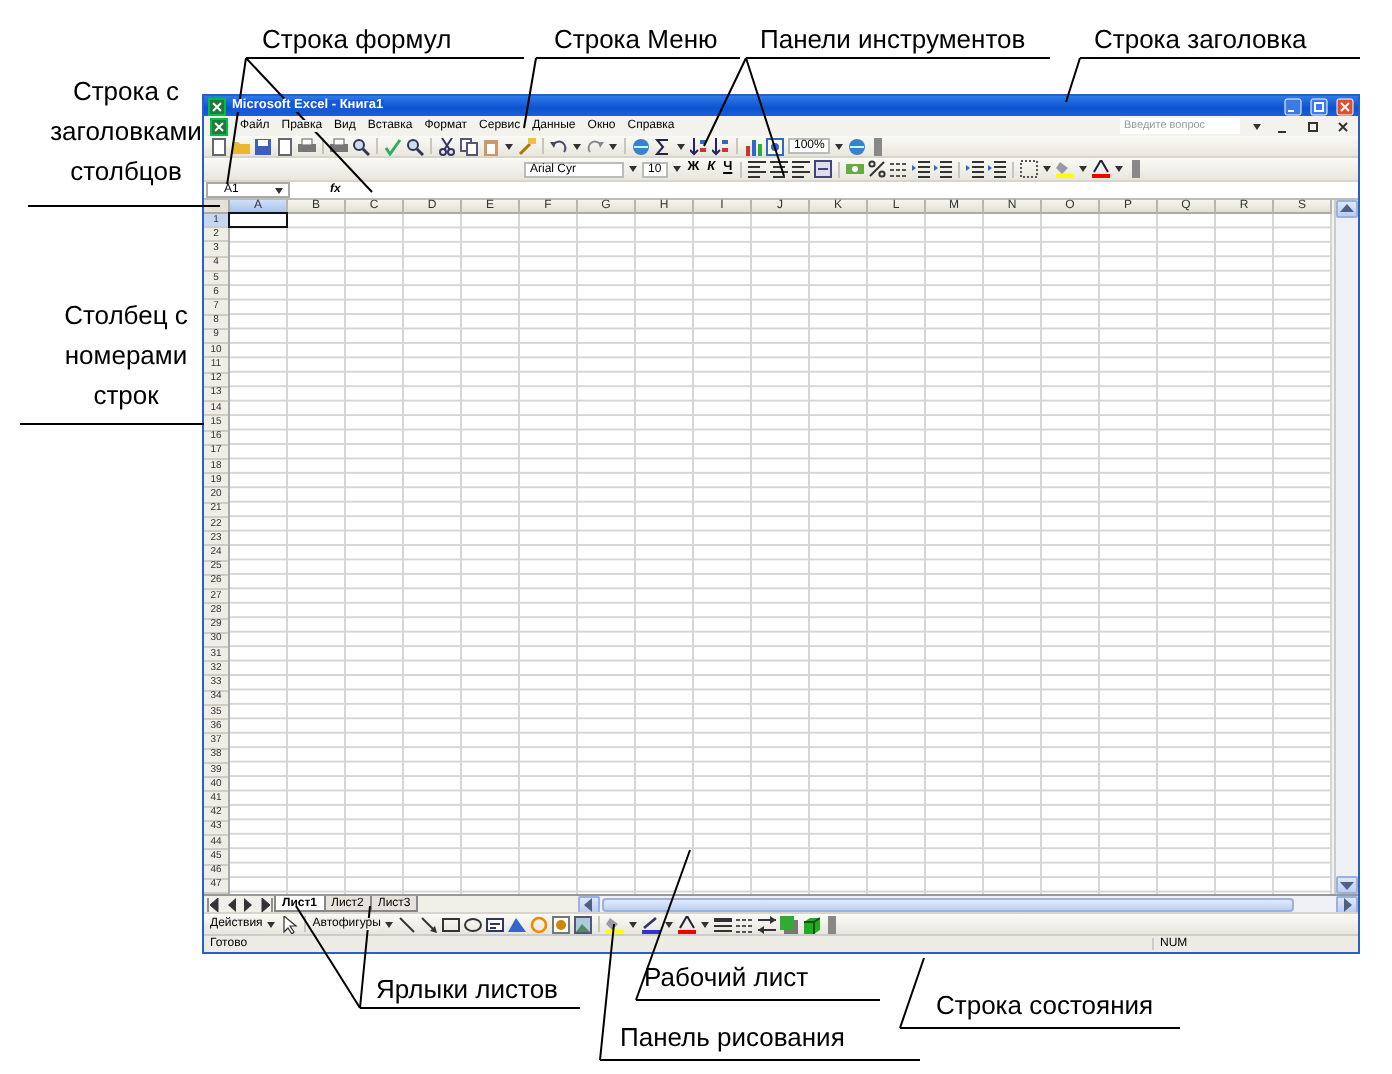 This screenshot has height=1074, width=1392. Describe the element at coordinates (467, 989) in the screenshot. I see `callout-label: Ярлыки листов` at that location.